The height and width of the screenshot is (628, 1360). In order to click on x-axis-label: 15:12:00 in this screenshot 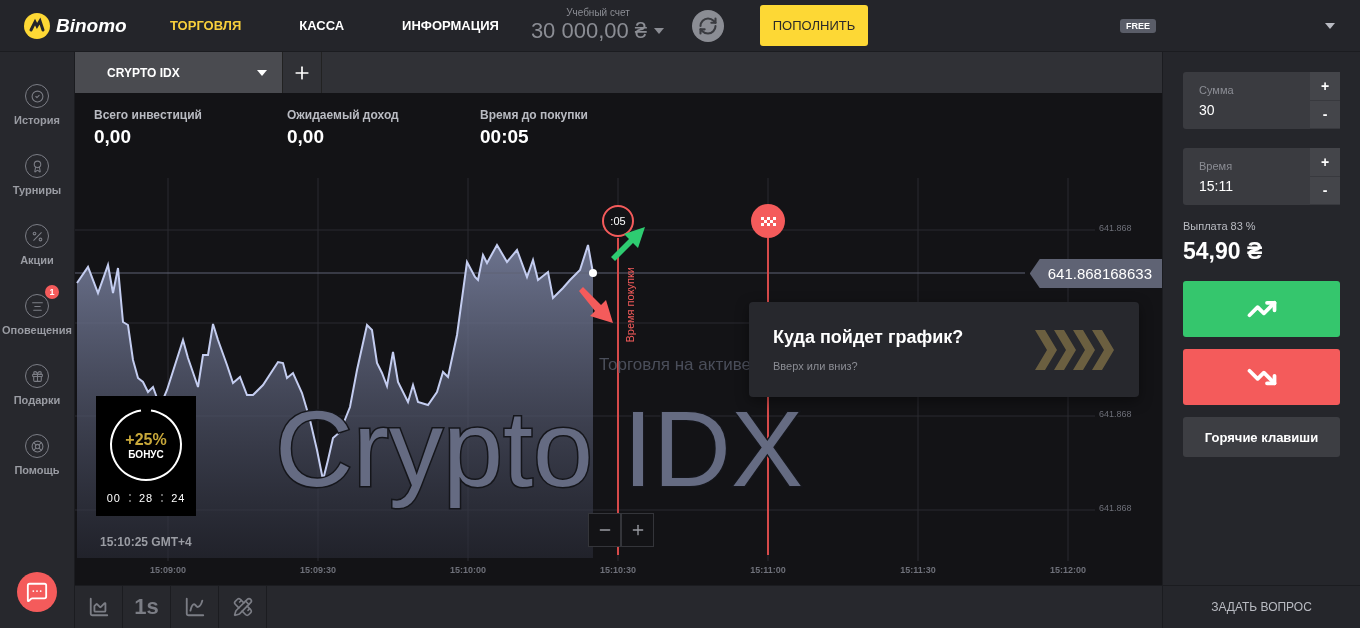, I will do `click(1068, 570)`.